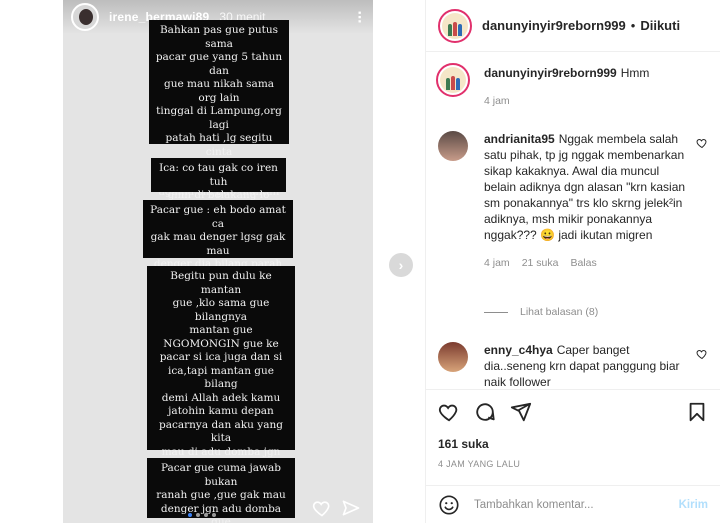  Describe the element at coordinates (635, 73) in the screenshot. I see `caption-text: Hmm` at that location.